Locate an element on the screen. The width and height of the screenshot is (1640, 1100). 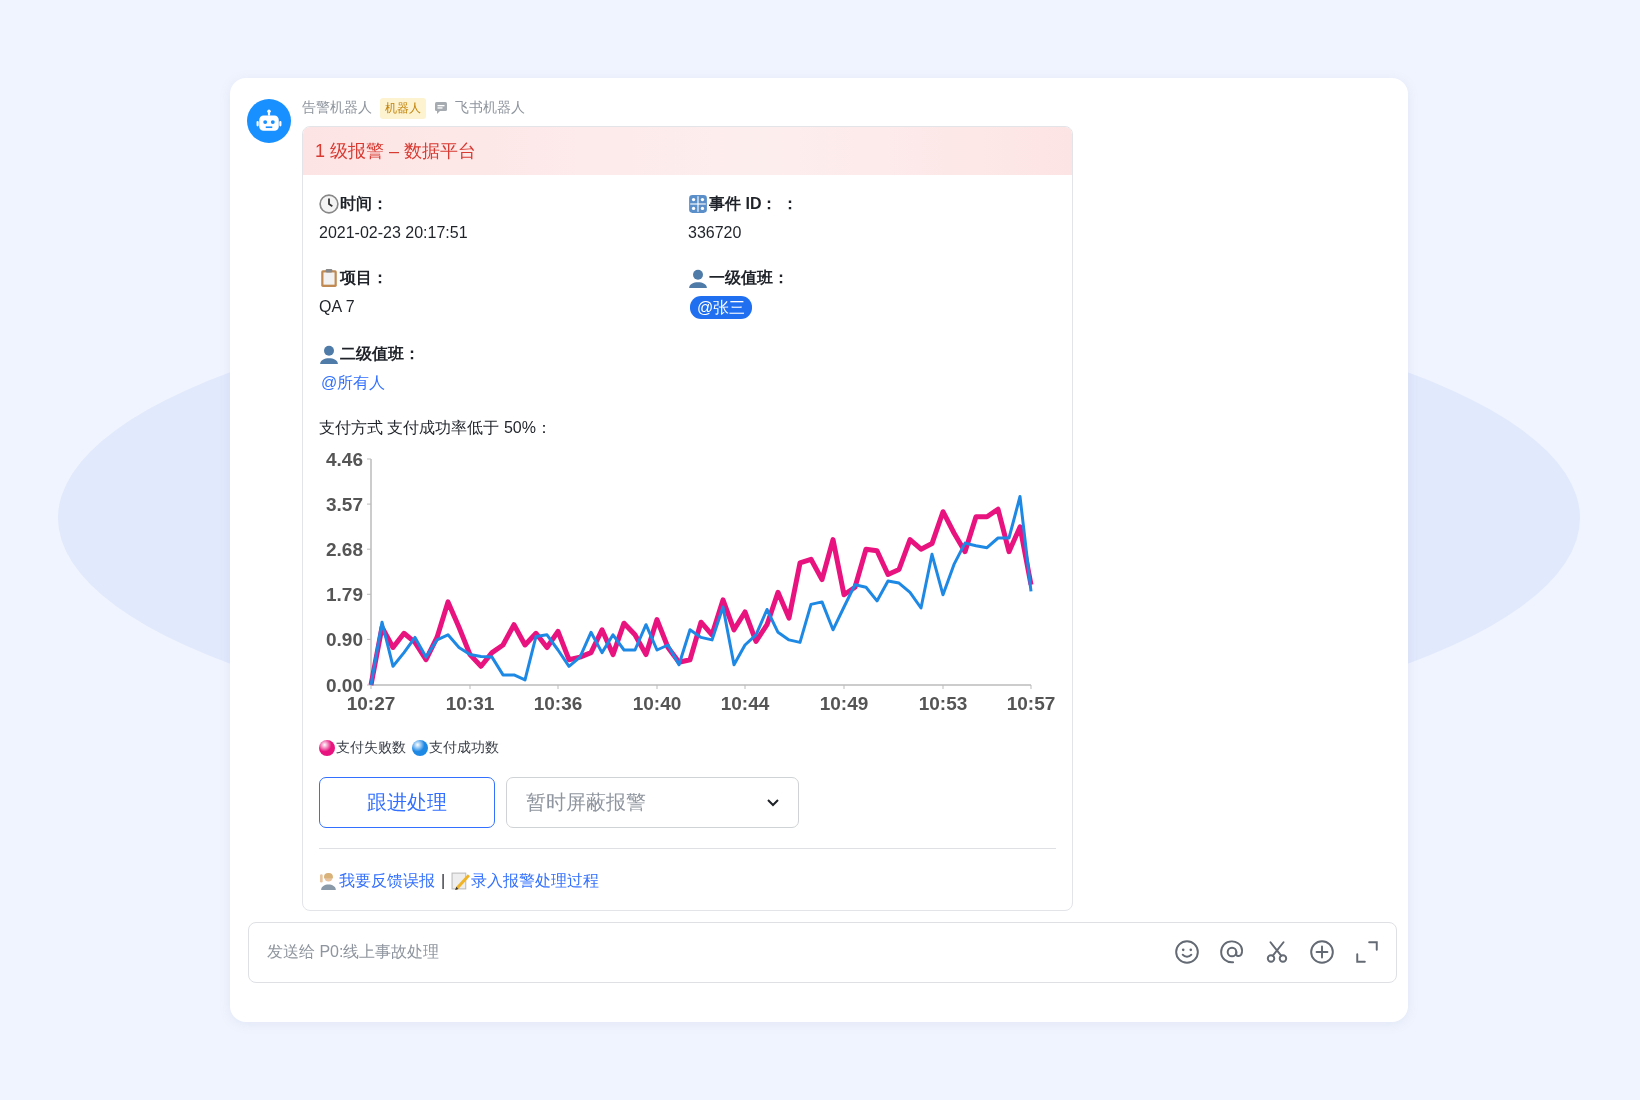
x-tick-label: 10:53 is located at coordinates (943, 703).